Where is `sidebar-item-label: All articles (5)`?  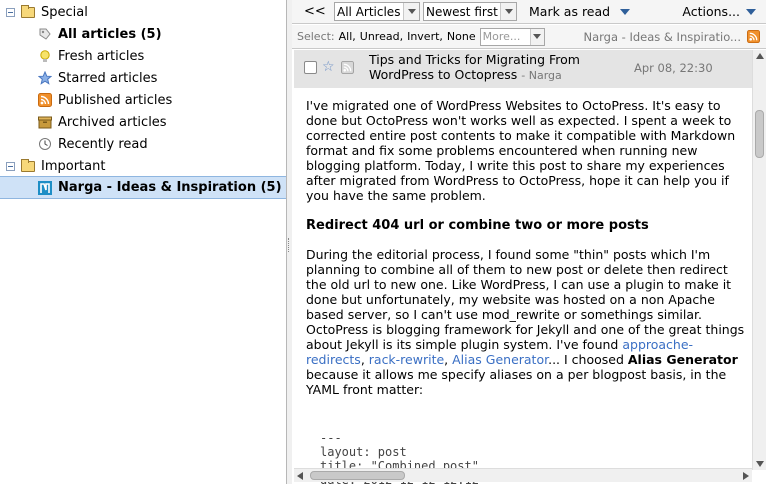
sidebar-item-label: All articles (5) is located at coordinates (110, 34).